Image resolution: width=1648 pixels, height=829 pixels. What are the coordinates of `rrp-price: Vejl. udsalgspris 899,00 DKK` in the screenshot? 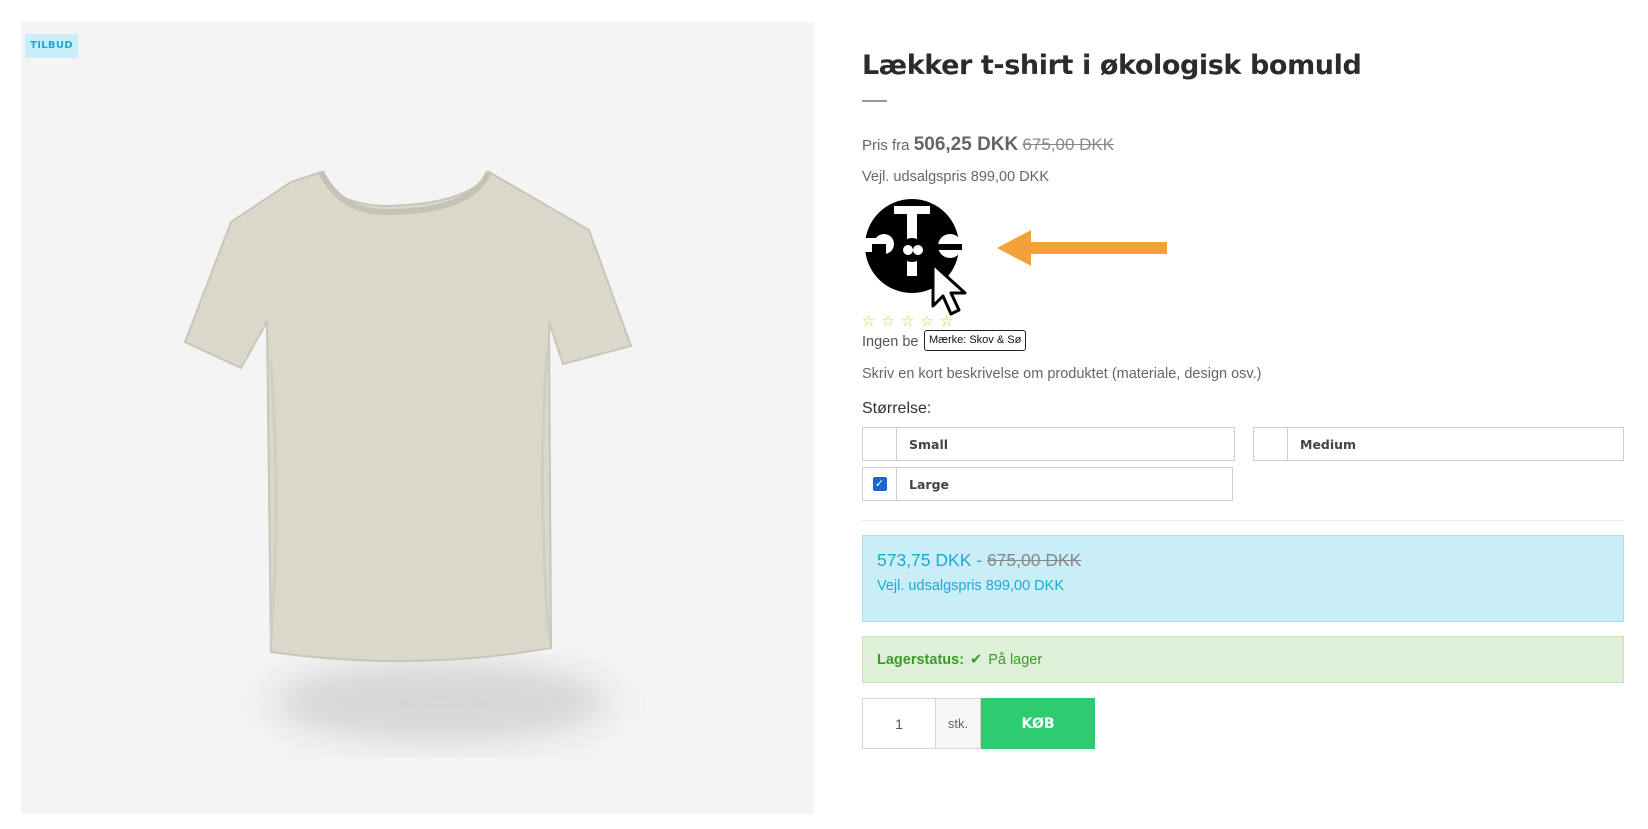 It's located at (955, 177).